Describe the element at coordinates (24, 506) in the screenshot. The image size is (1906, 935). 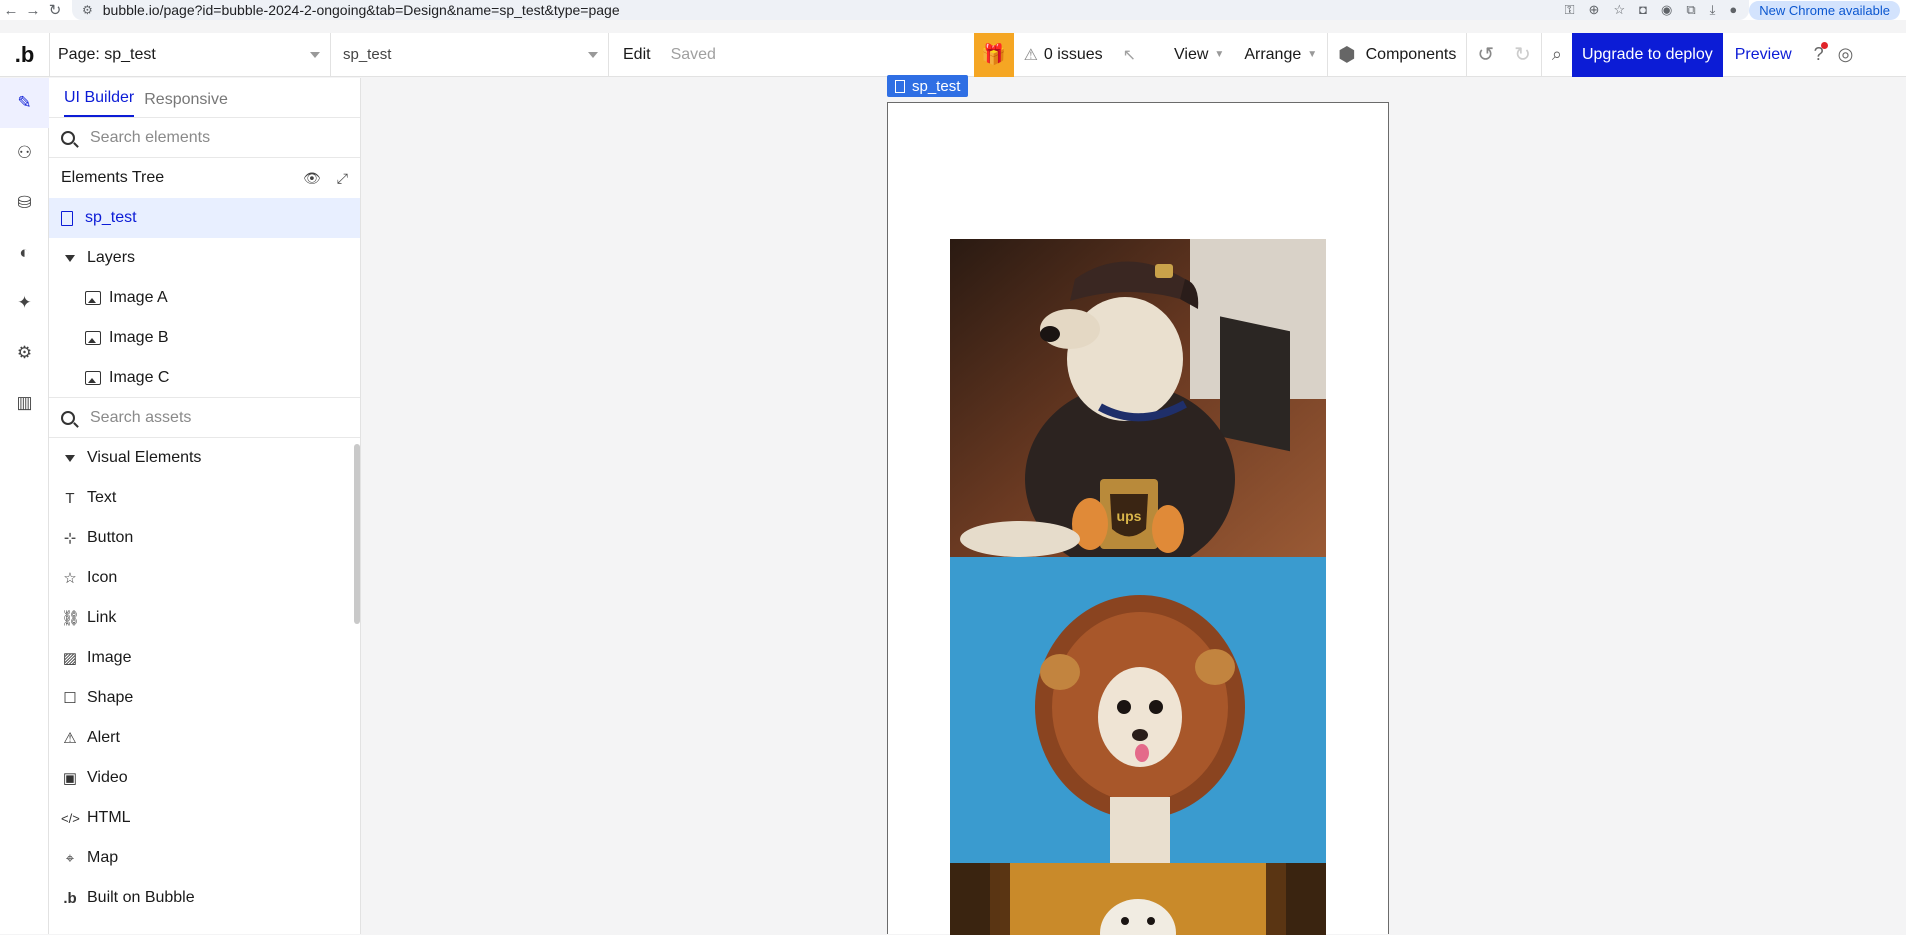
I see `left-nav-rail: ✎ ⚇ ⛁ ◐ ✦ ⚙ ▥` at that location.